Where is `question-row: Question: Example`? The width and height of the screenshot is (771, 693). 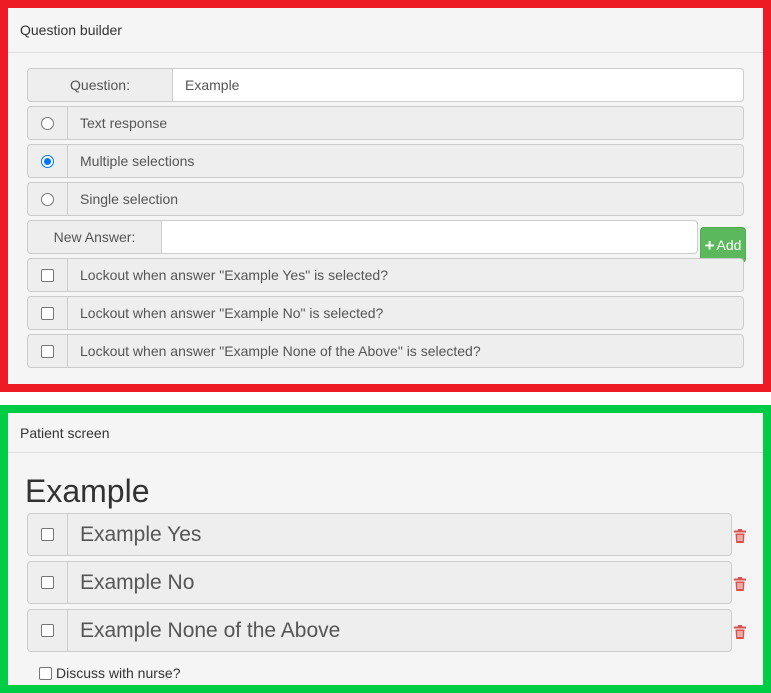
question-row: Question: Example is located at coordinates (385, 85).